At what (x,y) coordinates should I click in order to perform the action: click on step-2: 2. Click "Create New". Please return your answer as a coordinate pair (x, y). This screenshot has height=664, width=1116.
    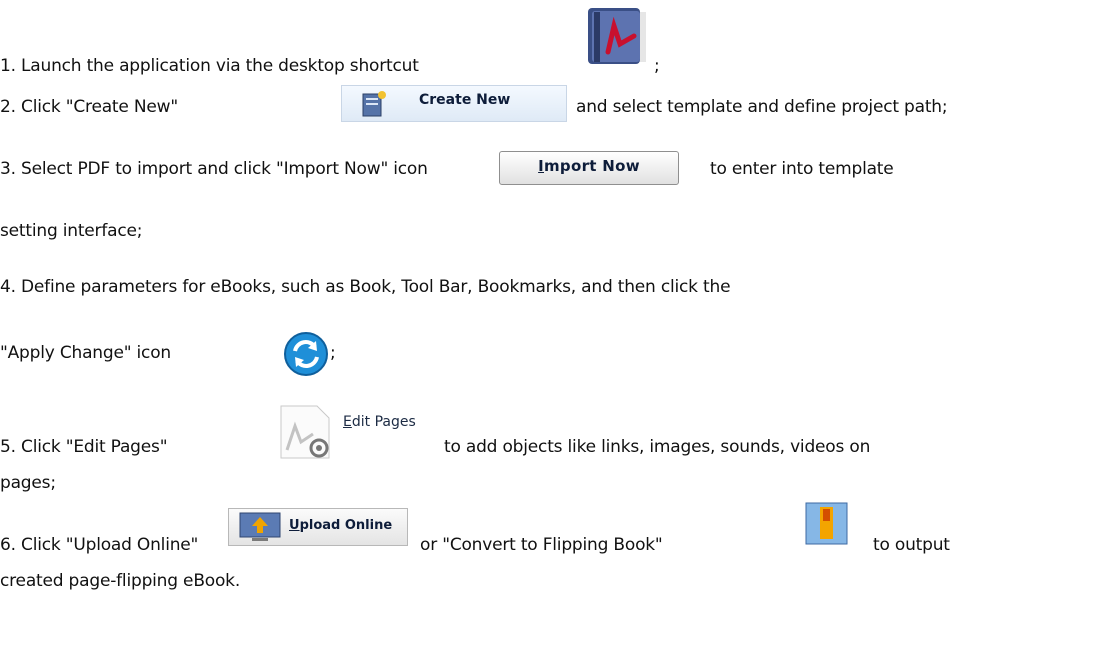
    Looking at the image, I should click on (89, 107).